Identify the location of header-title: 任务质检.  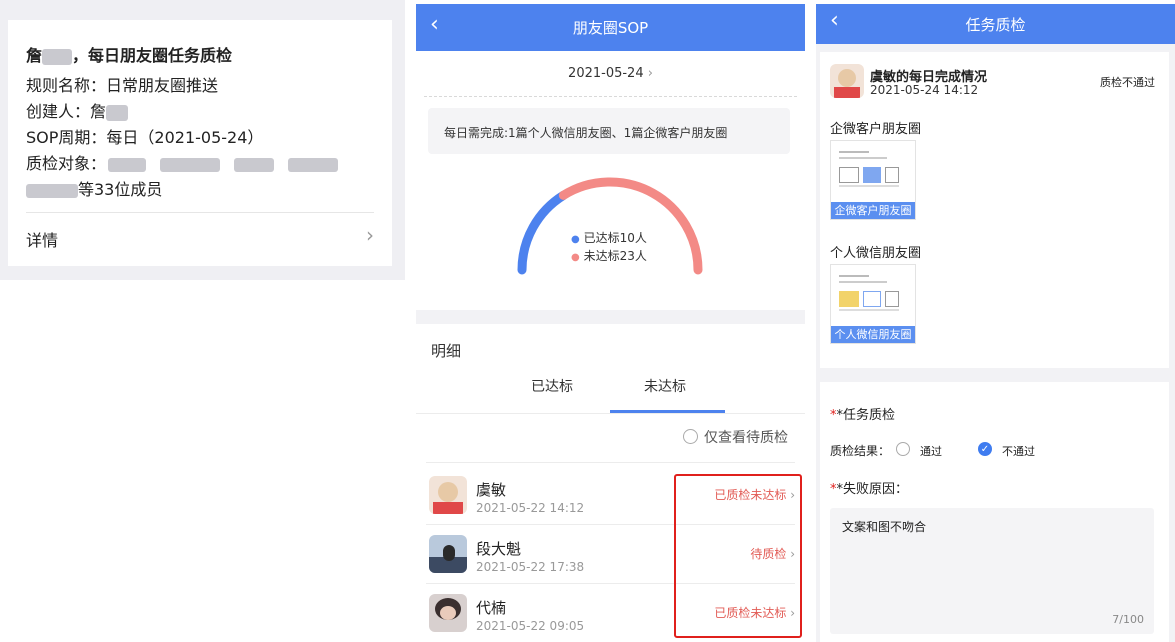
(995, 25).